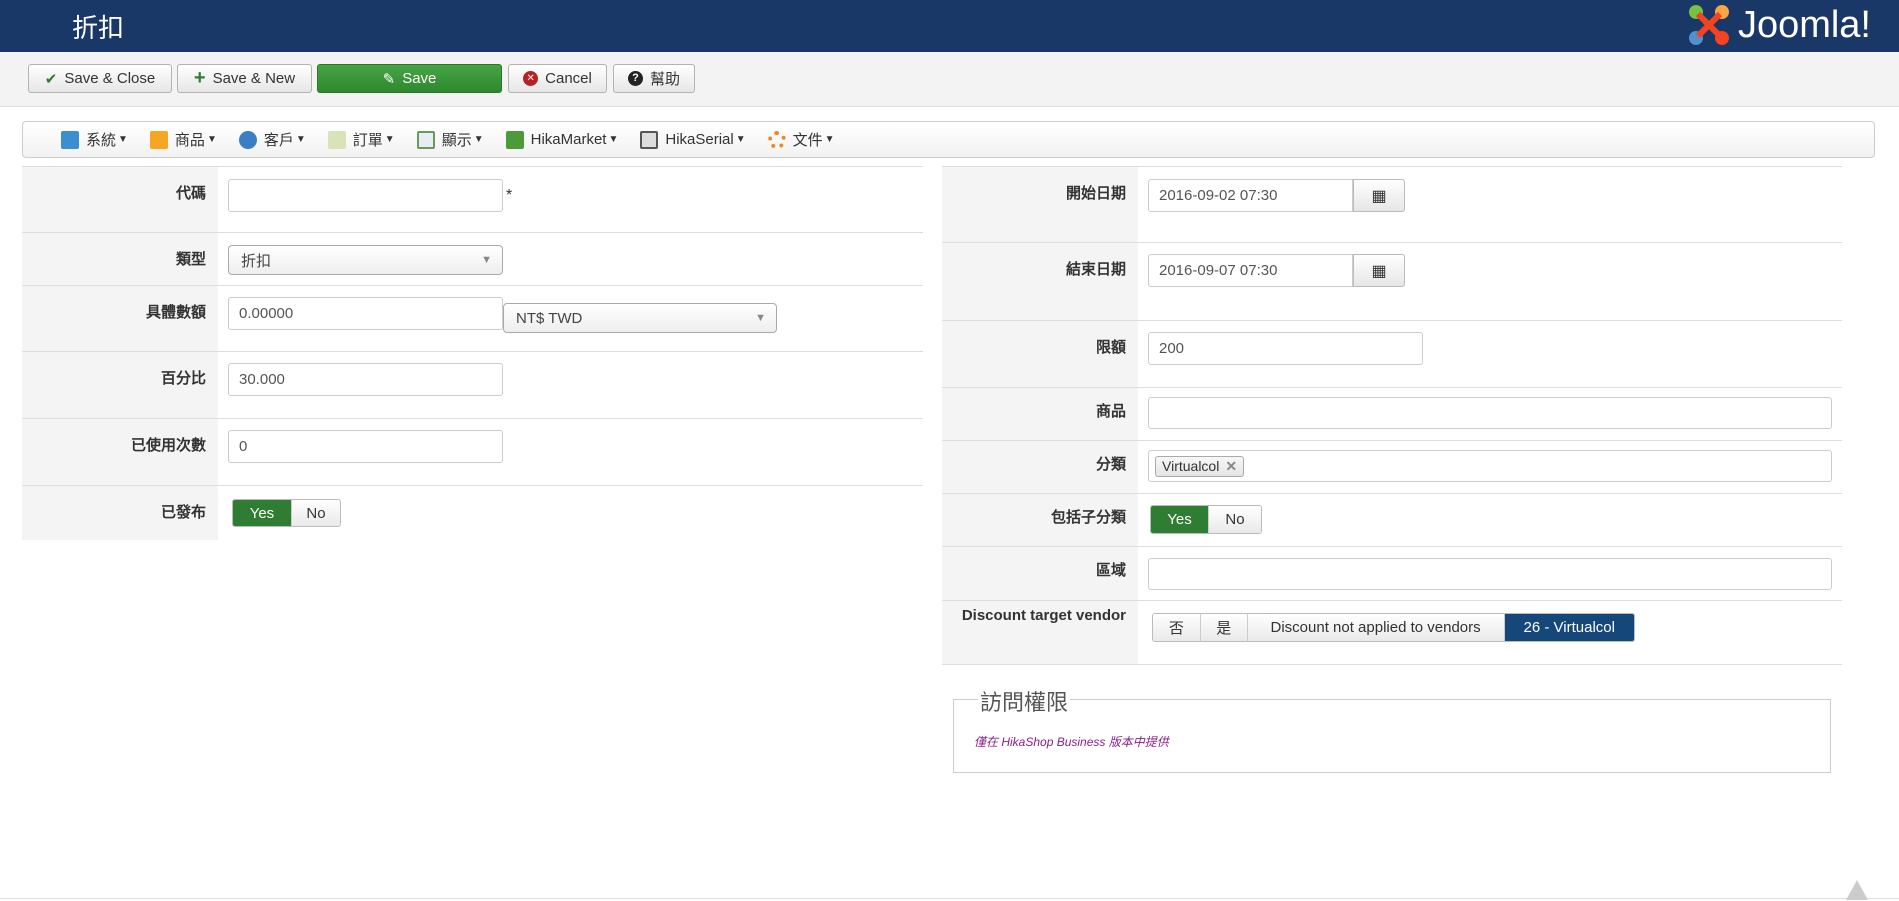 The image size is (1899, 901). I want to click on help-button: ? 幫助, so click(654, 78).